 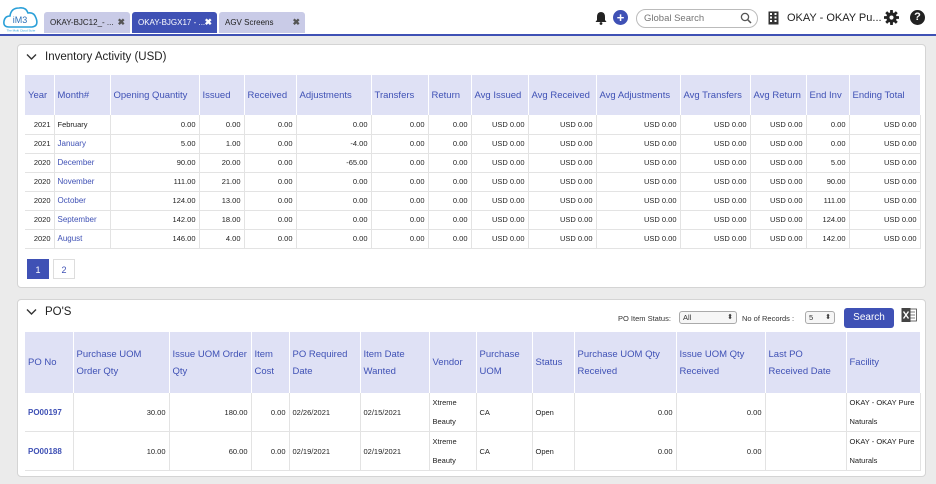 What do you see at coordinates (562, 95) in the screenshot?
I see `column-header: Avg Received` at bounding box center [562, 95].